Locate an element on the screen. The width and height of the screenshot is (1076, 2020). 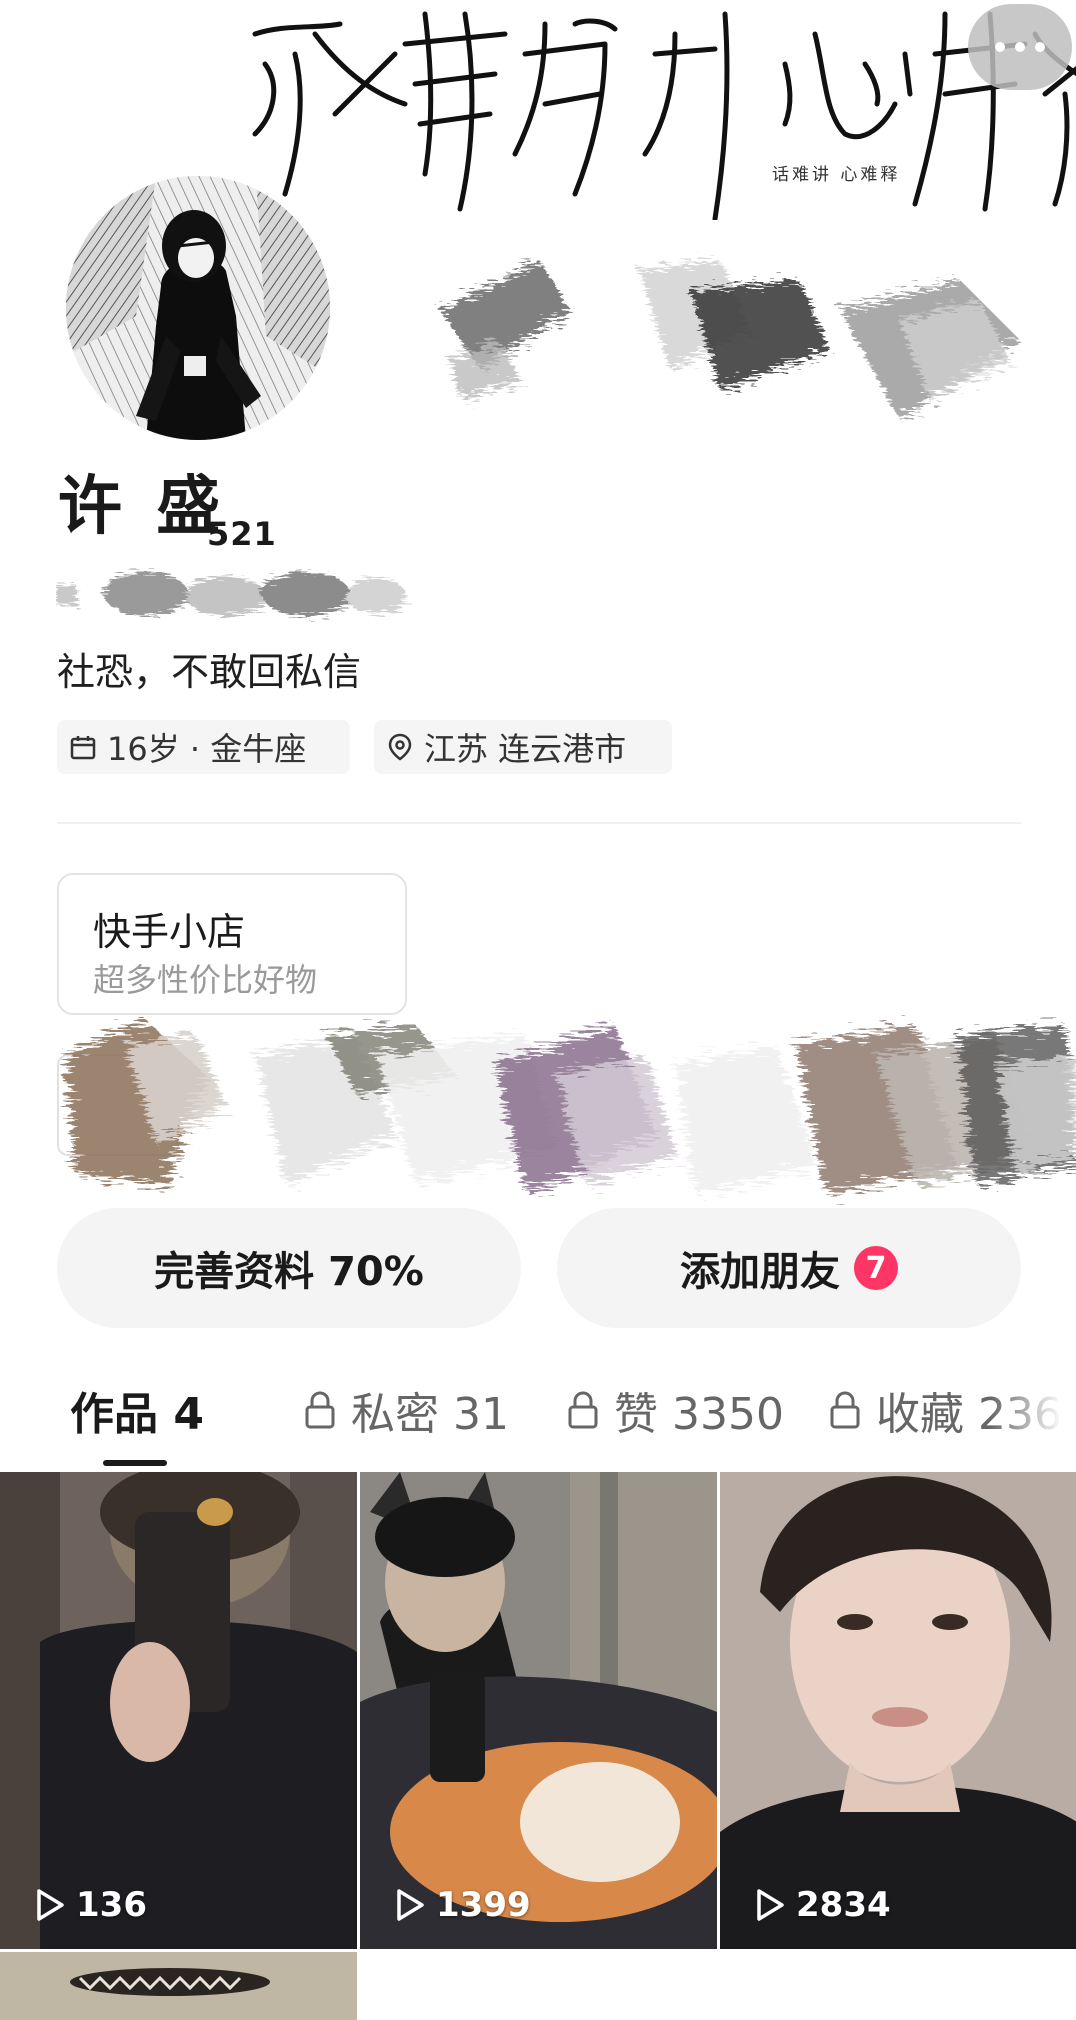
video-thumbnail-partial is located at coordinates (178, 1986).